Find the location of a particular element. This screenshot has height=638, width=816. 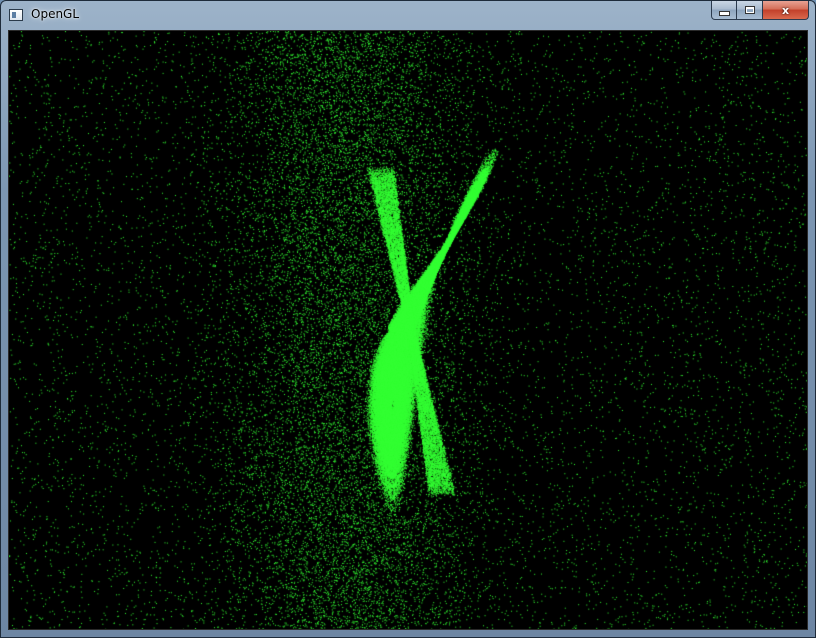

maximize-icon is located at coordinates (749, 10).